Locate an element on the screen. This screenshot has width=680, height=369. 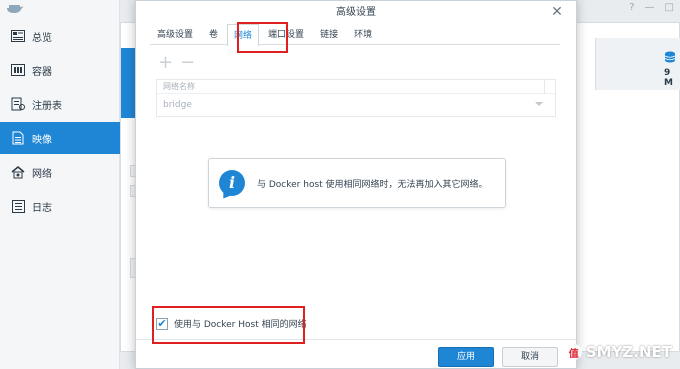
network-table: 网络名称 bridge is located at coordinates (356, 98).